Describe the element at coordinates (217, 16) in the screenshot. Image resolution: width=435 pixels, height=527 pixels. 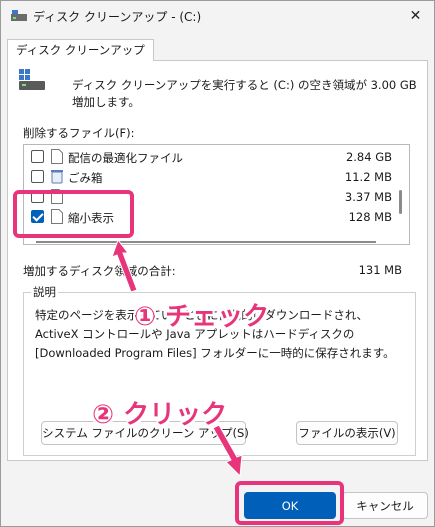
I see `title-bar: ディスク クリーンアップ - (C:) ✕` at that location.